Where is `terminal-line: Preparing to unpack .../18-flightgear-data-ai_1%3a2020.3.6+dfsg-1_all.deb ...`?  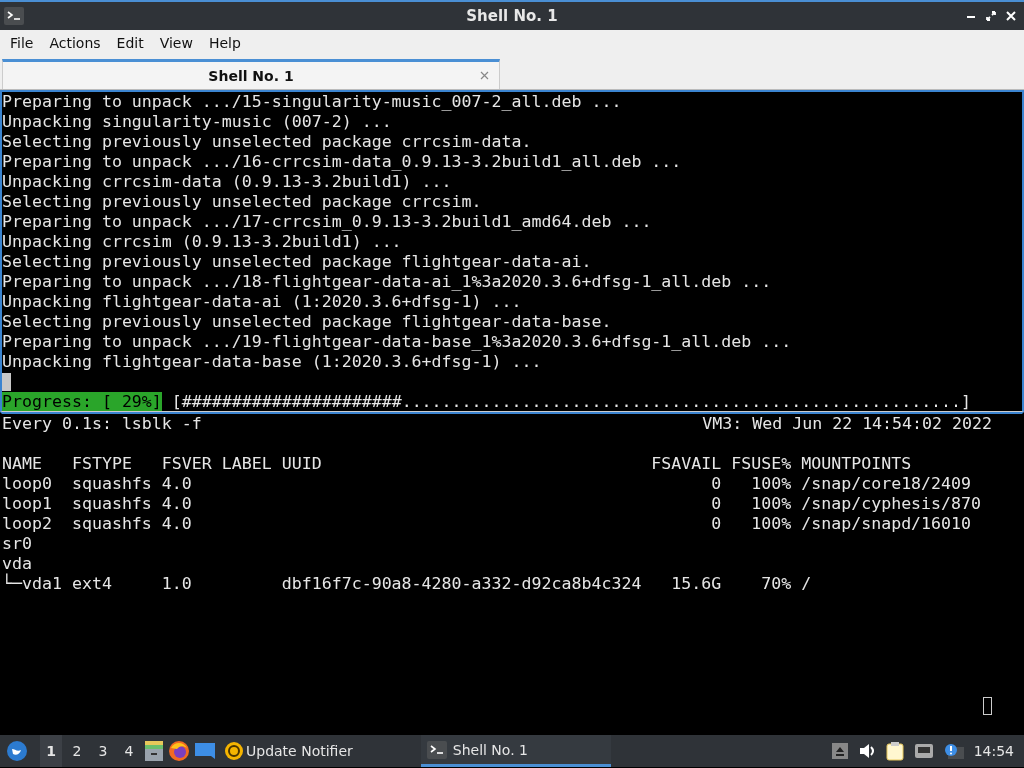 terminal-line: Preparing to unpack .../18-flightgear-data-ai_1%3a2020.3.6+dfsg-1_all.deb ... is located at coordinates (387, 281).